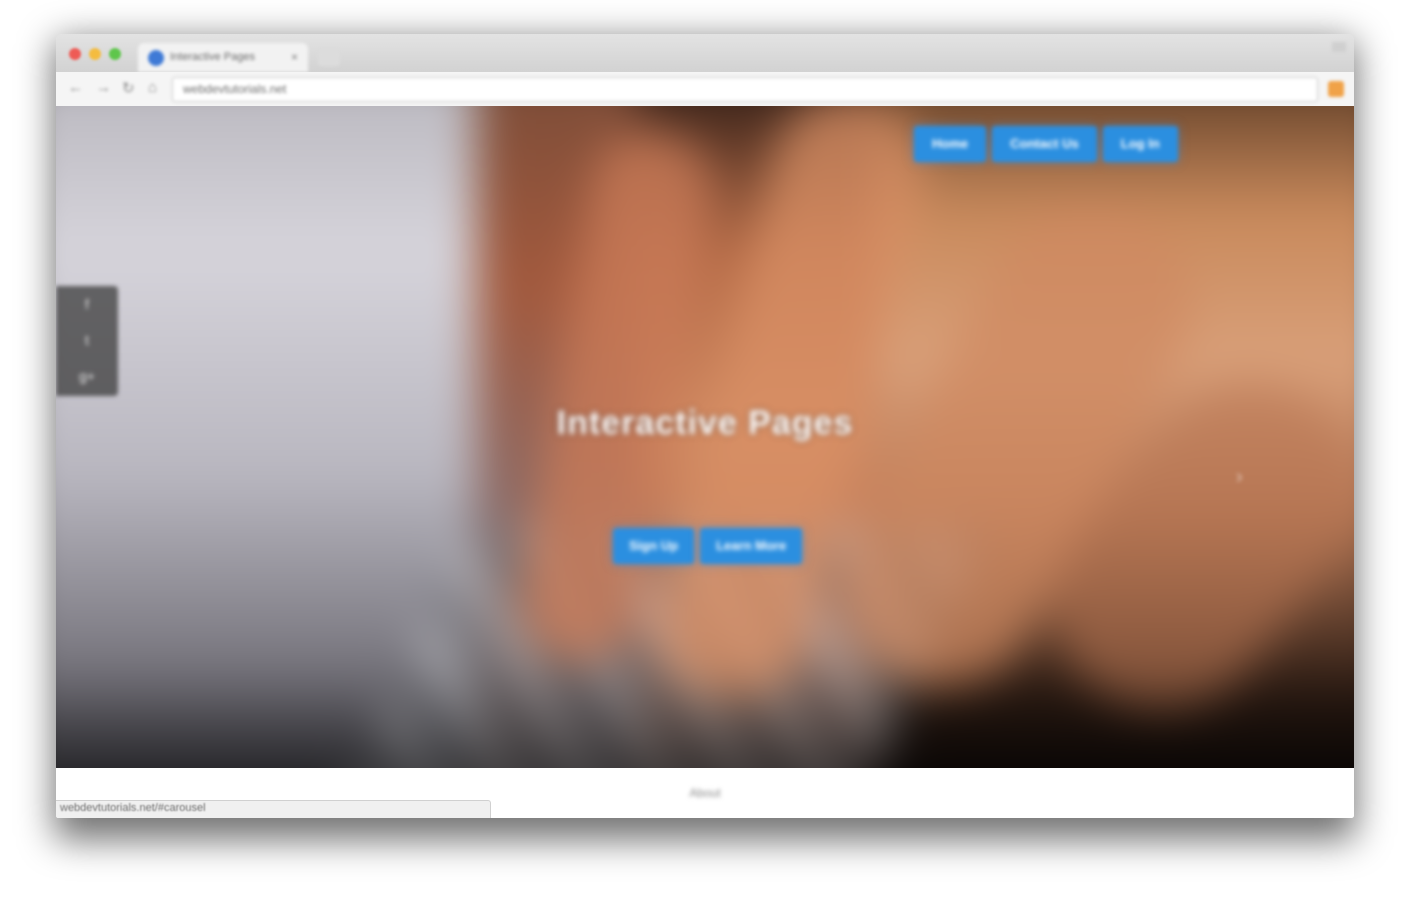  I want to click on below-hero-section: About webdevtutorials.net/#carousel, so click(705, 793).